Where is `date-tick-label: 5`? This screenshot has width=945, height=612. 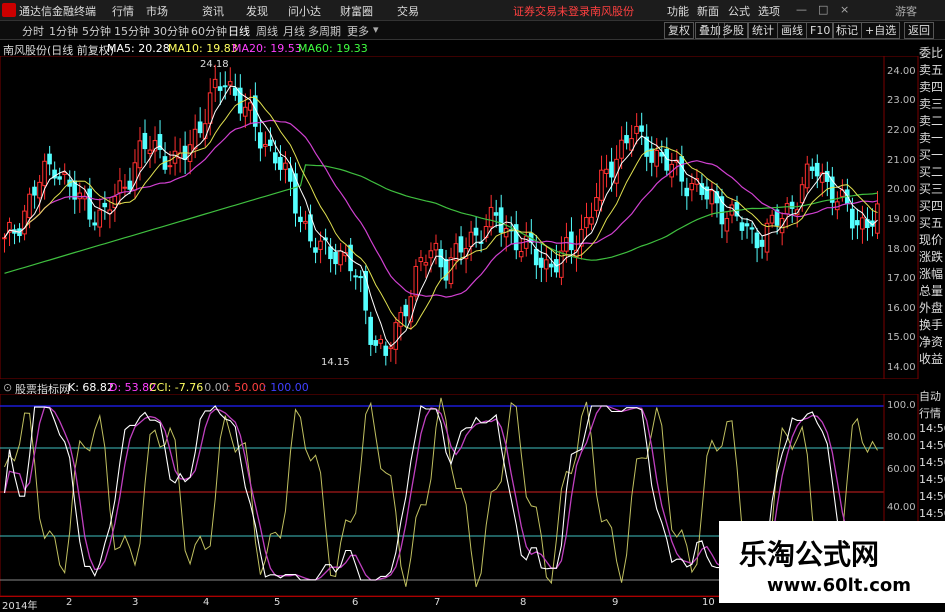
date-tick-label: 5 is located at coordinates (277, 602).